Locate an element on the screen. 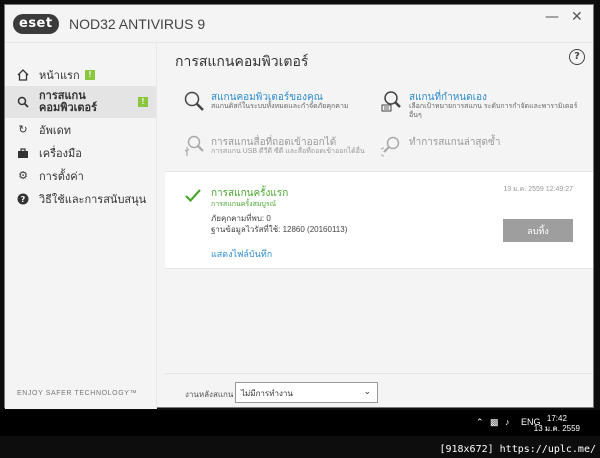 Image resolution: width=600 pixels, height=458 pixels. sidebar-item-label: วิธีใช้และการสนับสนุน is located at coordinates (93, 199).